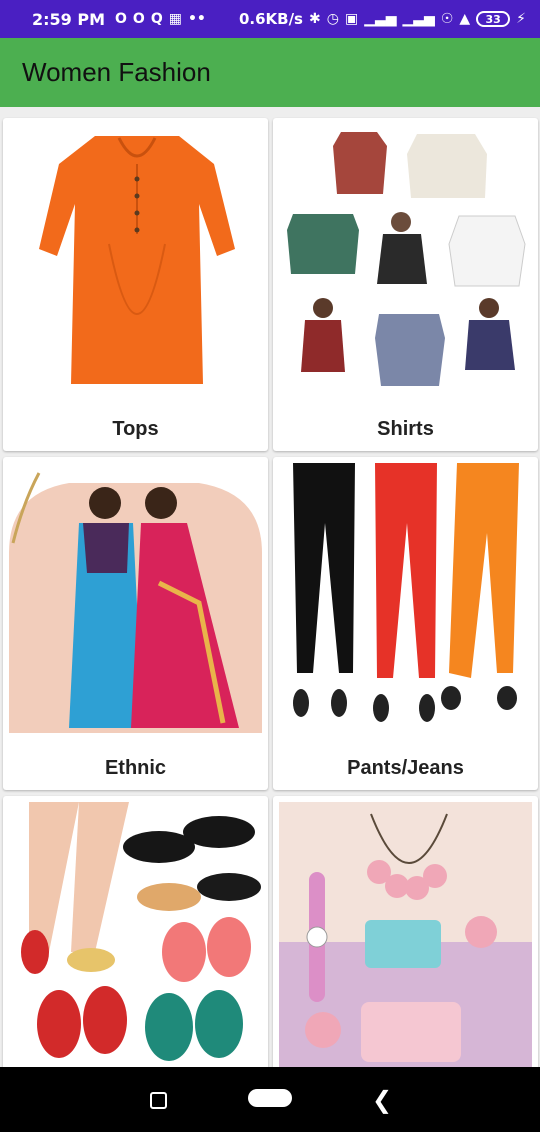 This screenshot has width=540, height=1132. I want to click on pants-jeans-image, so click(405, 598).